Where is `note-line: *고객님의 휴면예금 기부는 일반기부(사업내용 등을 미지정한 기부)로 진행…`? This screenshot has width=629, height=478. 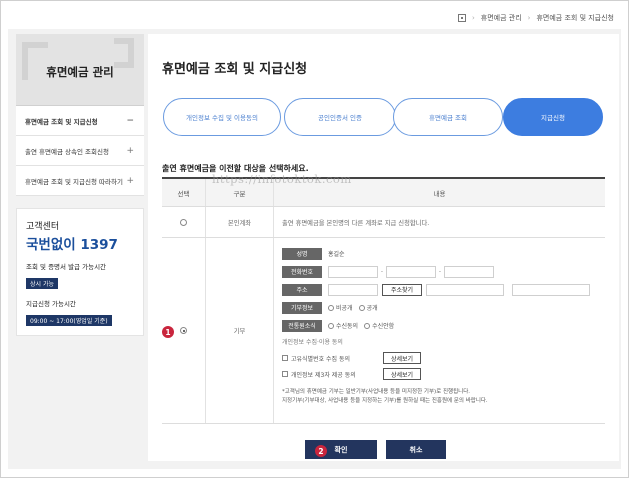 note-line: *고객님의 휴면예금 기부는 일반기부(사업내용 등을 미지정한 기부)로 진행… is located at coordinates (376, 392).